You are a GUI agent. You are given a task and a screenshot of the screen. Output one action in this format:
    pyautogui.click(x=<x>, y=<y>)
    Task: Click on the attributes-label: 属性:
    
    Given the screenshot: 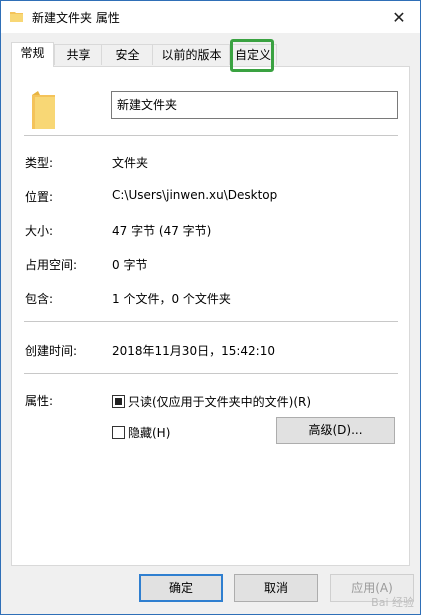 What is the action you would take?
    pyautogui.click(x=39, y=401)
    